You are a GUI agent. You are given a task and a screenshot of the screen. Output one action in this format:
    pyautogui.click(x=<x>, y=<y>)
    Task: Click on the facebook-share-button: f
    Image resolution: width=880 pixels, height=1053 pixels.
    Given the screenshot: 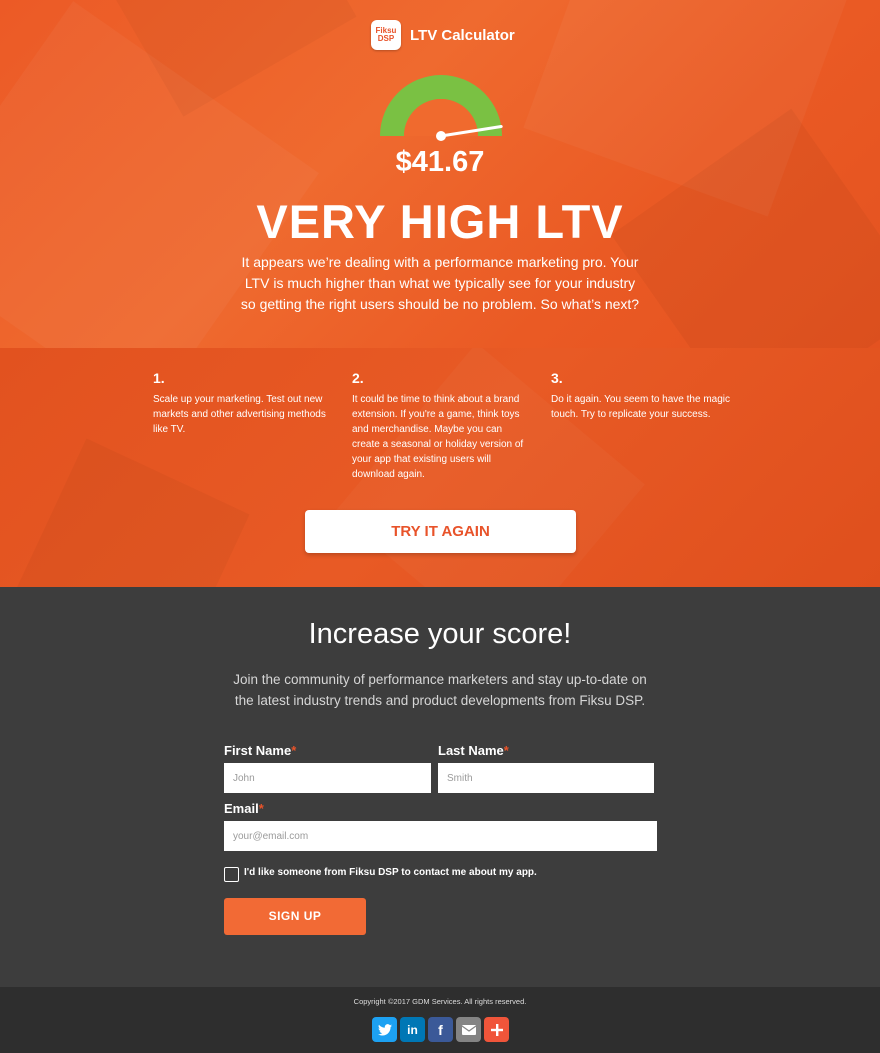 What is the action you would take?
    pyautogui.click(x=440, y=1029)
    